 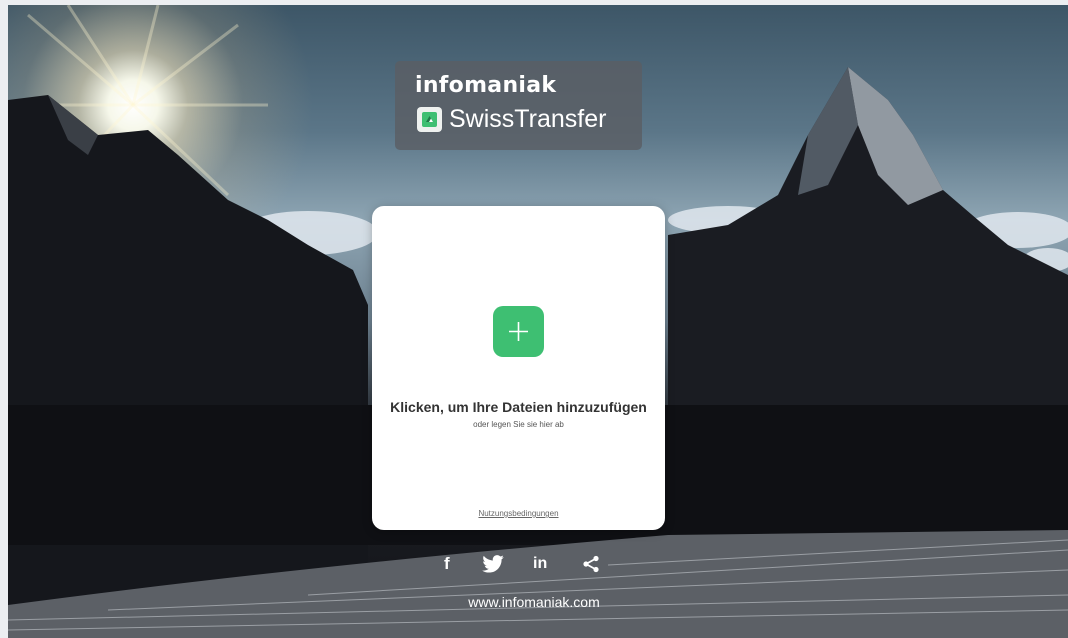 What do you see at coordinates (518, 513) in the screenshot?
I see `terms-of-use-link: Nutzungsbedingungen` at bounding box center [518, 513].